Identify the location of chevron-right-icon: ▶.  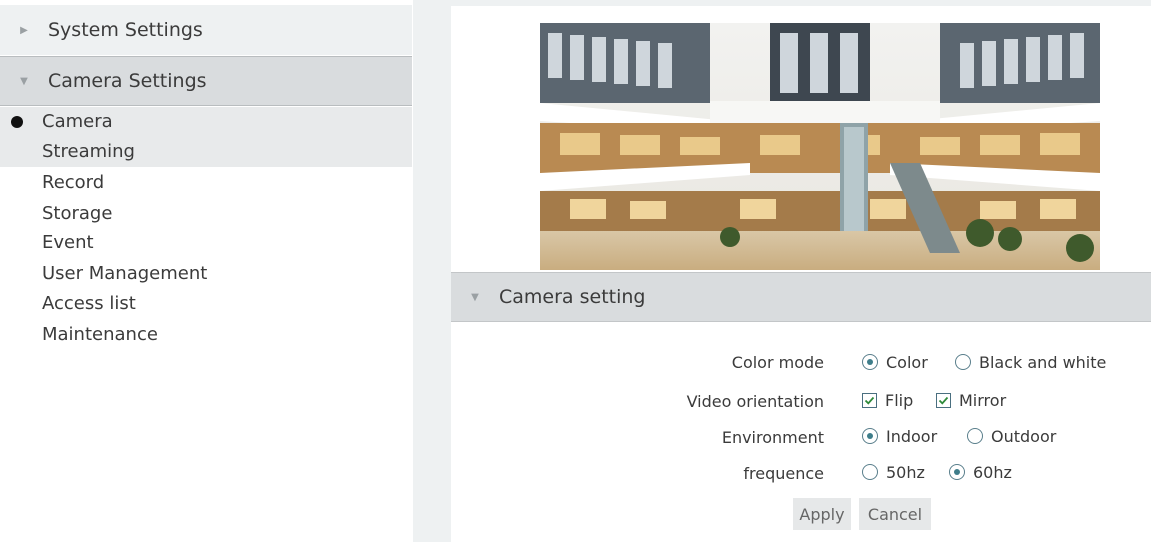
(24, 30).